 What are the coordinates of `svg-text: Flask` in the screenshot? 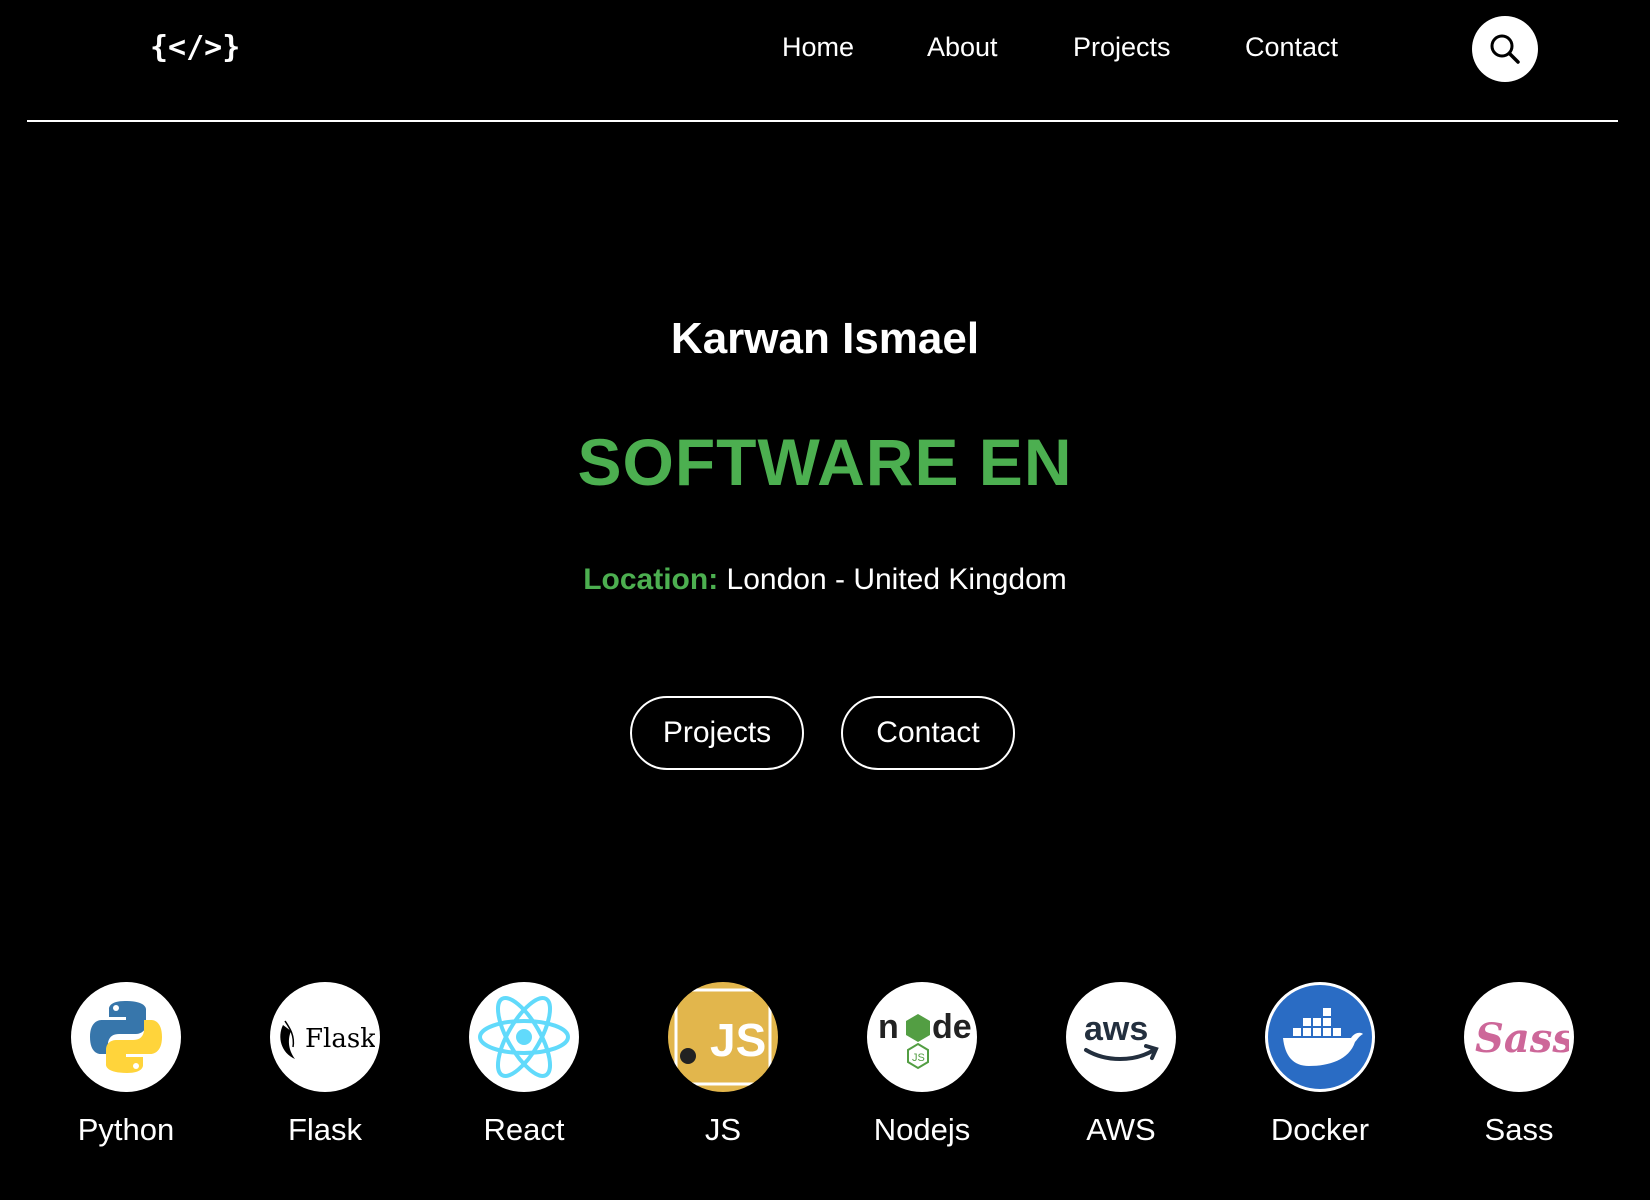 It's located at (340, 1039).